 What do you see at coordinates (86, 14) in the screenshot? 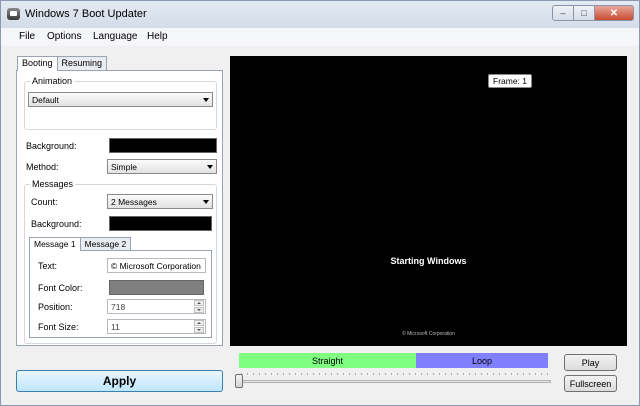
I see `window-title: Windows 7 Boot Updater` at bounding box center [86, 14].